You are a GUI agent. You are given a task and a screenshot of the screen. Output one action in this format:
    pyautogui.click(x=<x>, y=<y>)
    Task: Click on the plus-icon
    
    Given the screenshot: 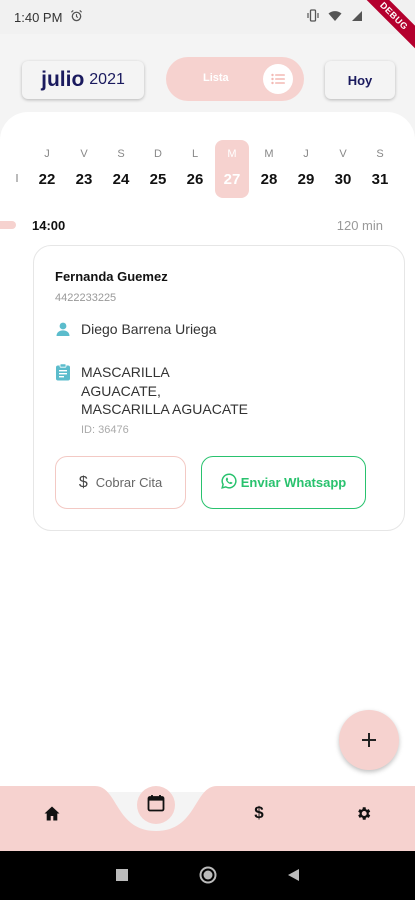 What is the action you would take?
    pyautogui.click(x=369, y=740)
    